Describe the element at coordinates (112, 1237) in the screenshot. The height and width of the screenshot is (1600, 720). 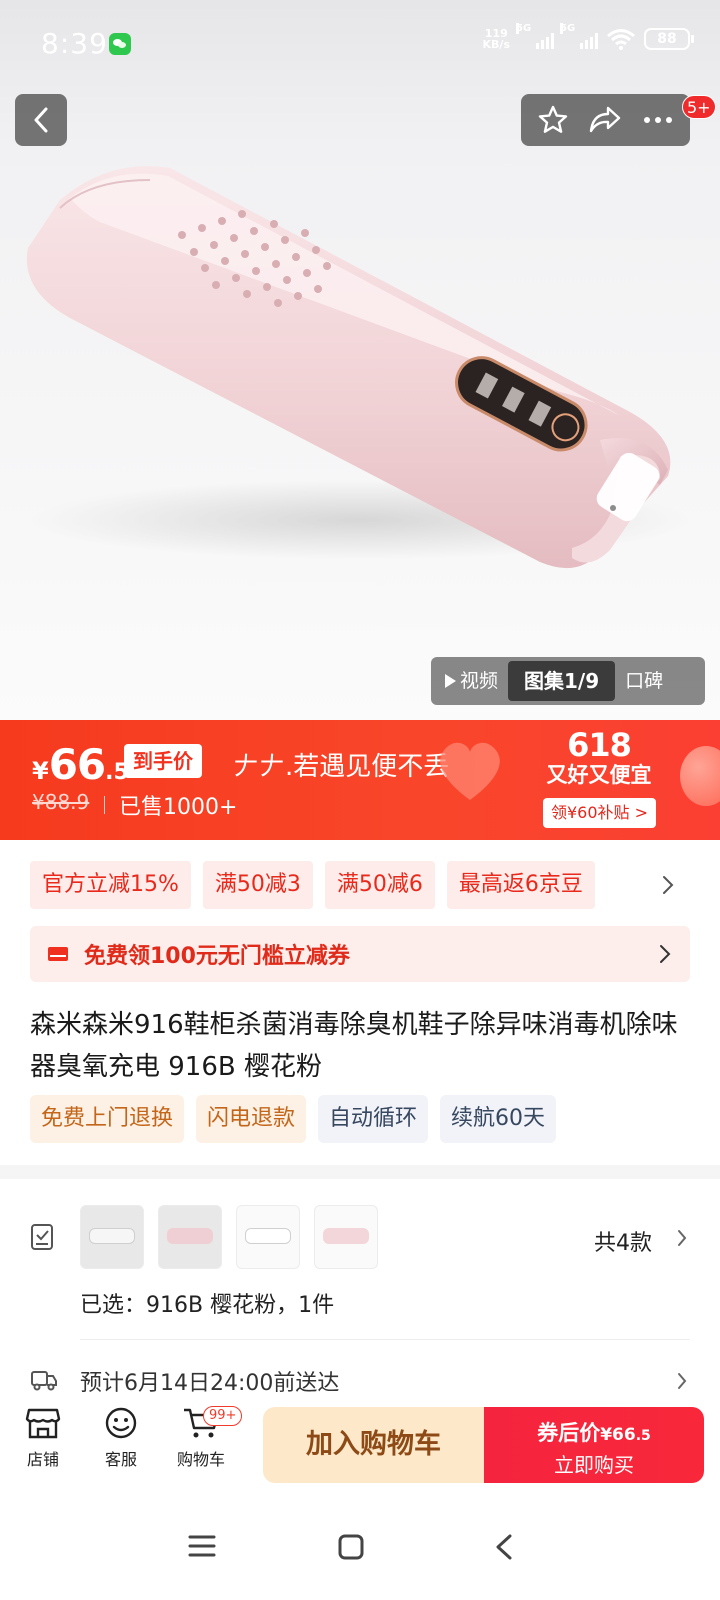
I see `variant-thumb-white` at that location.